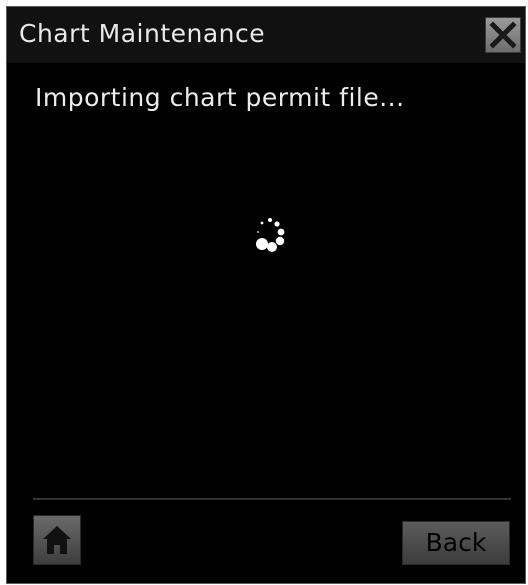  I want to click on close-icon, so click(503, 35).